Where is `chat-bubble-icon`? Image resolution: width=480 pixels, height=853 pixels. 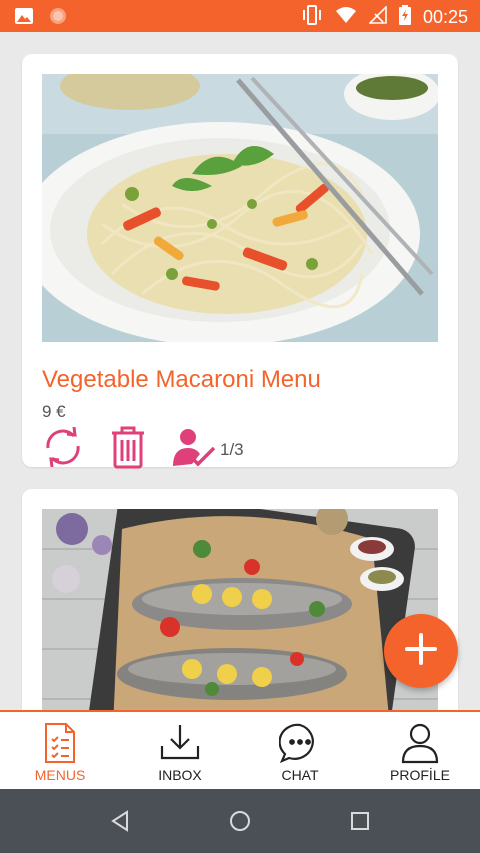
chat-bubble-icon is located at coordinates (299, 745).